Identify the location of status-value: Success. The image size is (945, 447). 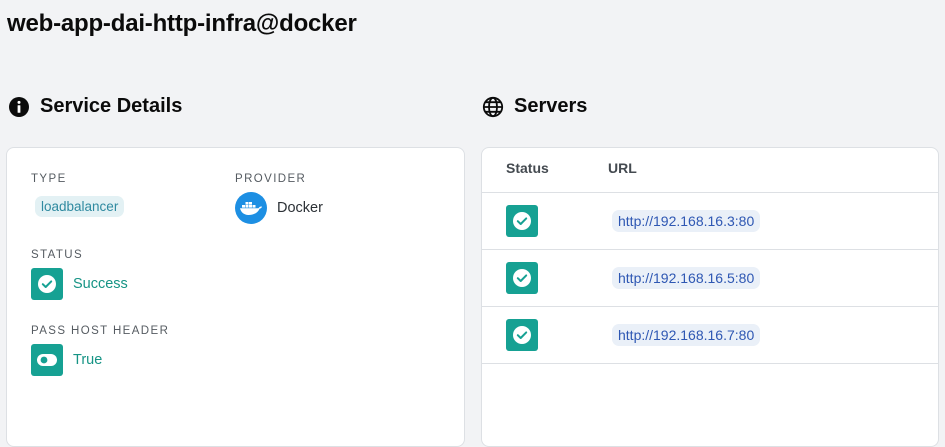
(79, 284).